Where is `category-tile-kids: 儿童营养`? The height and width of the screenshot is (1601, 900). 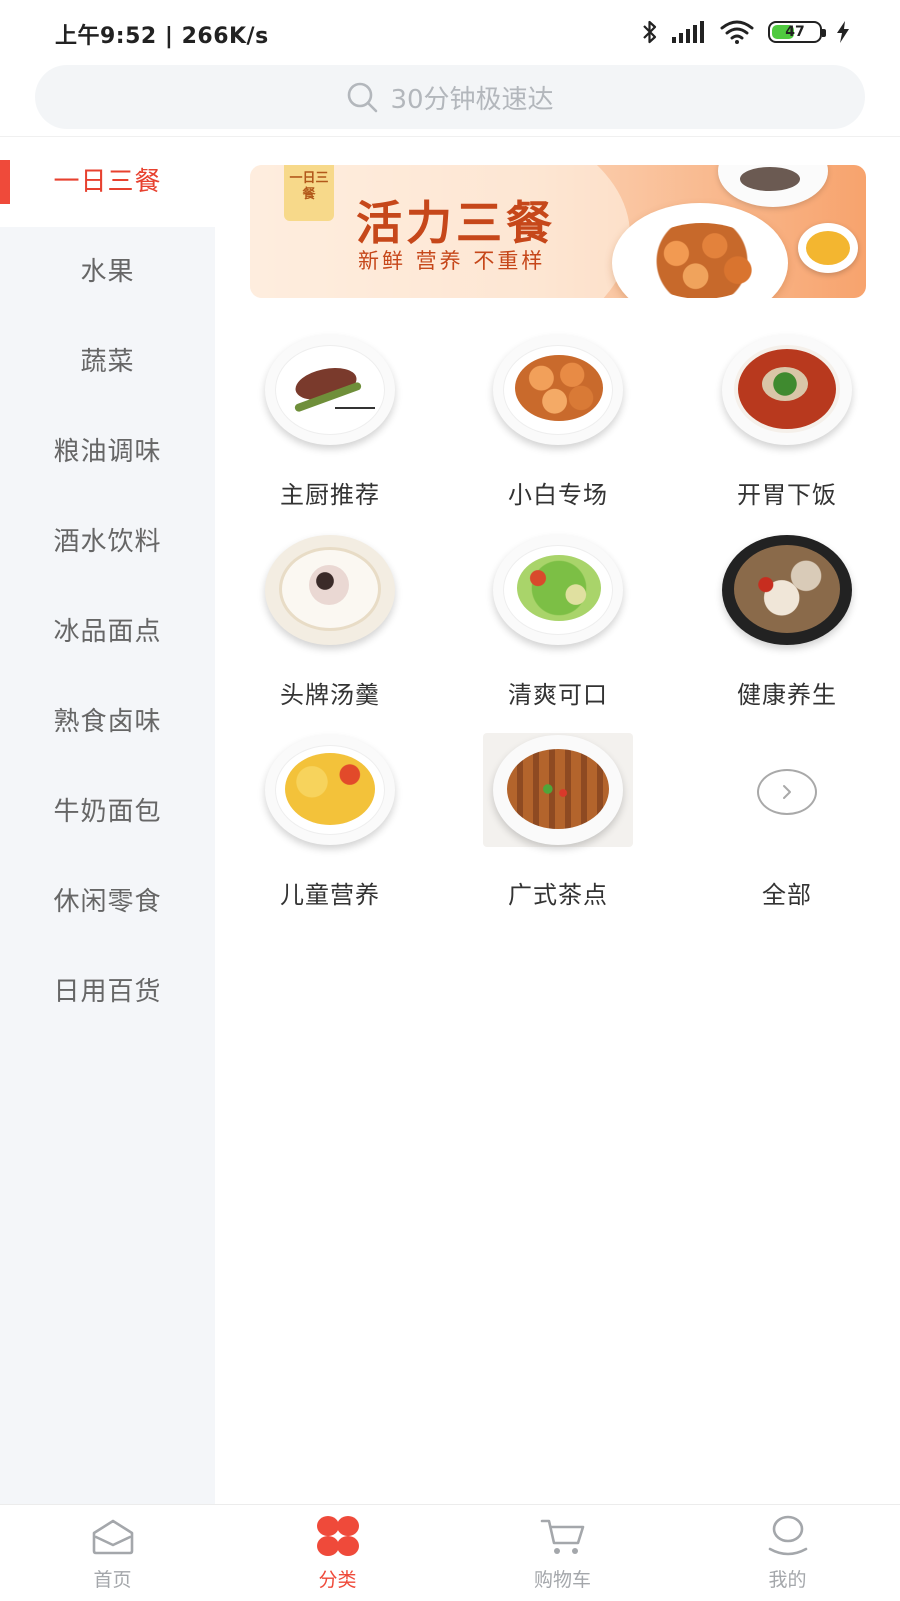
category-tile-kids: 儿童营养 is located at coordinates (330, 835).